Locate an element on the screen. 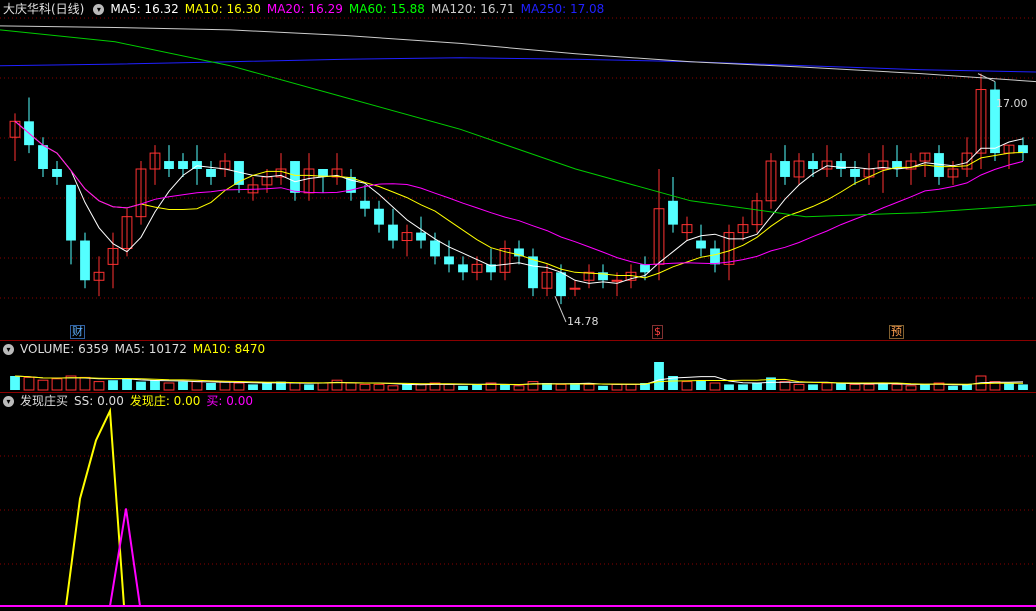 The image size is (1036, 611). finance-marker: 财 is located at coordinates (77, 332).